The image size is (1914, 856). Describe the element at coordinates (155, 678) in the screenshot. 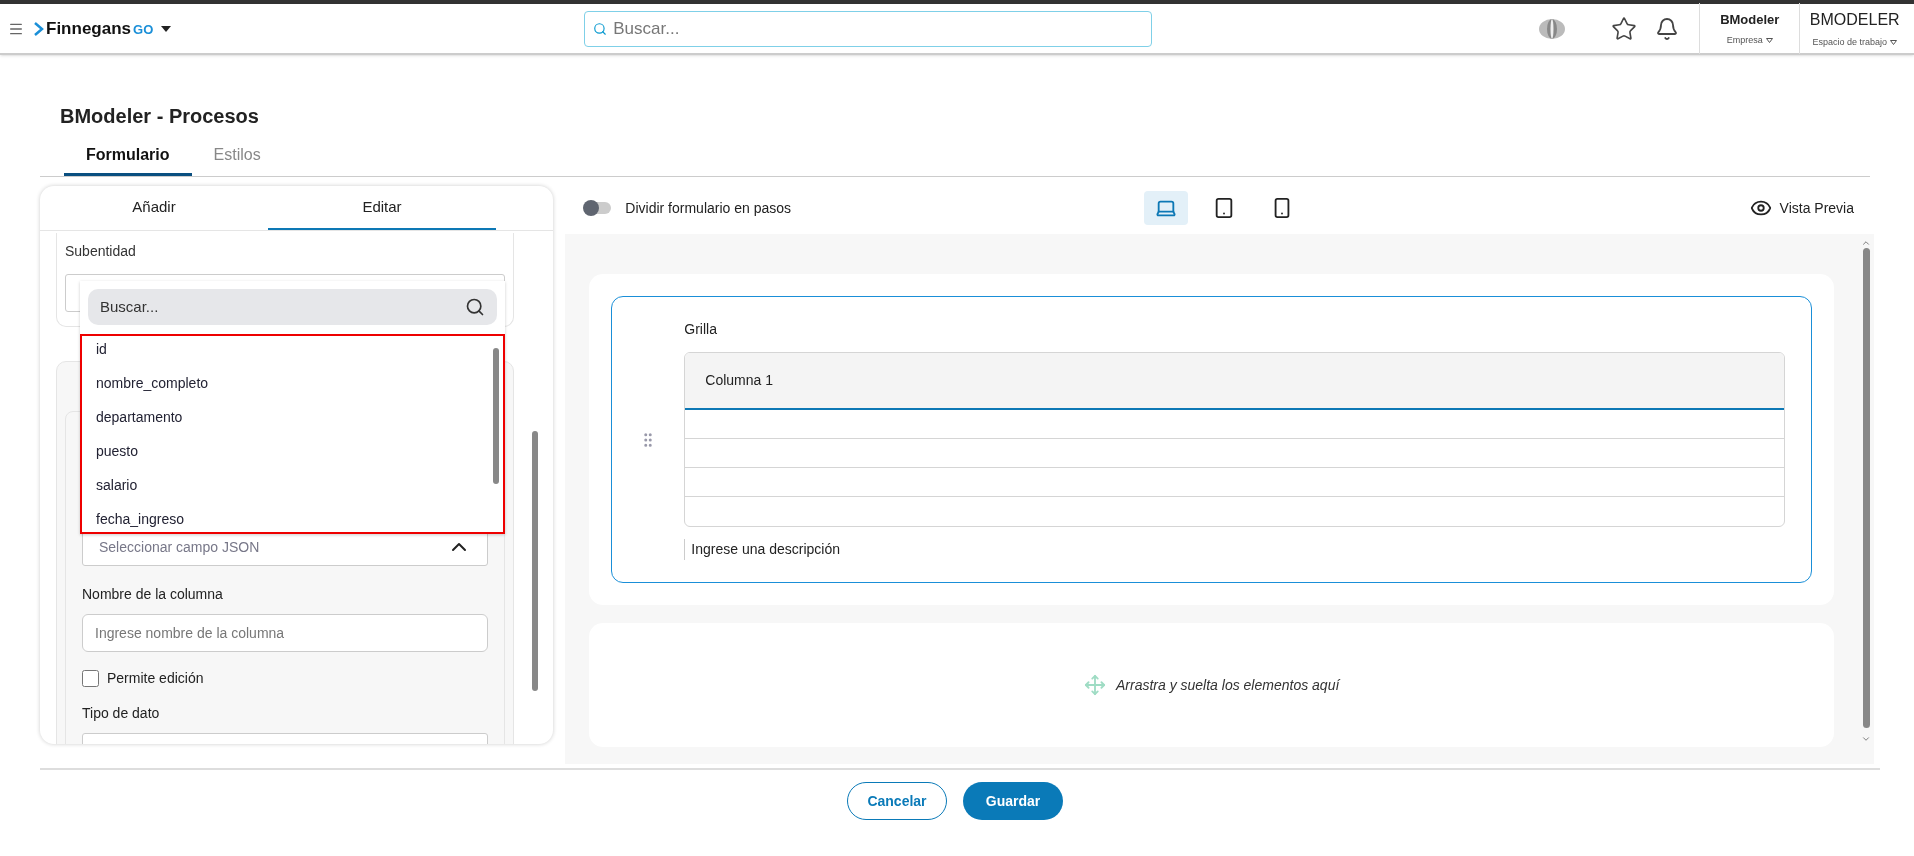

I see `editable-label: Permite edición` at that location.